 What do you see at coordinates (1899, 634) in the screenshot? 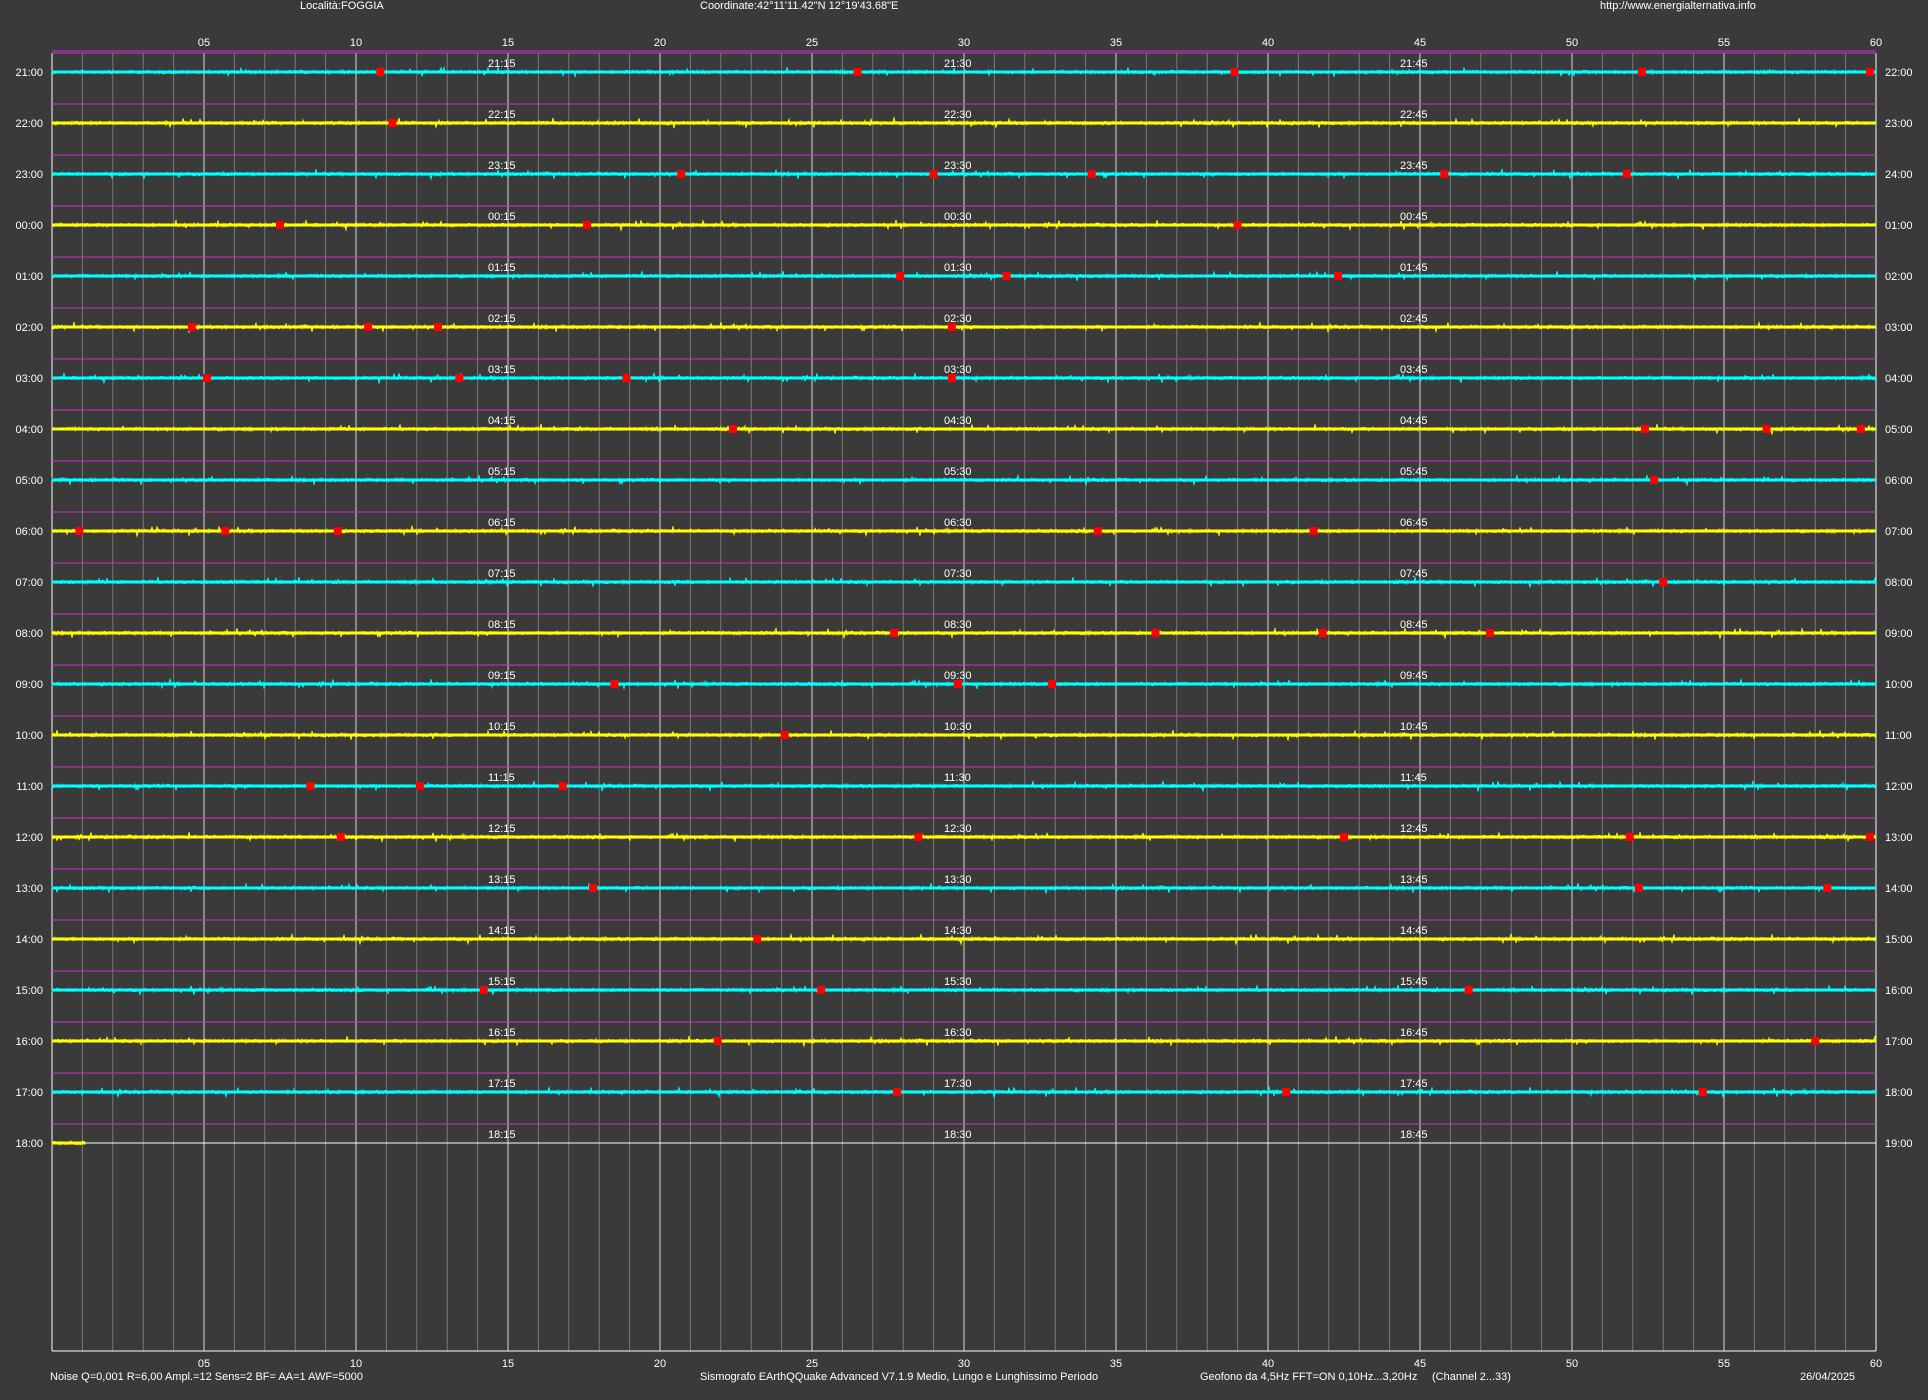
I see `row-end-hour-label: 09:00` at bounding box center [1899, 634].